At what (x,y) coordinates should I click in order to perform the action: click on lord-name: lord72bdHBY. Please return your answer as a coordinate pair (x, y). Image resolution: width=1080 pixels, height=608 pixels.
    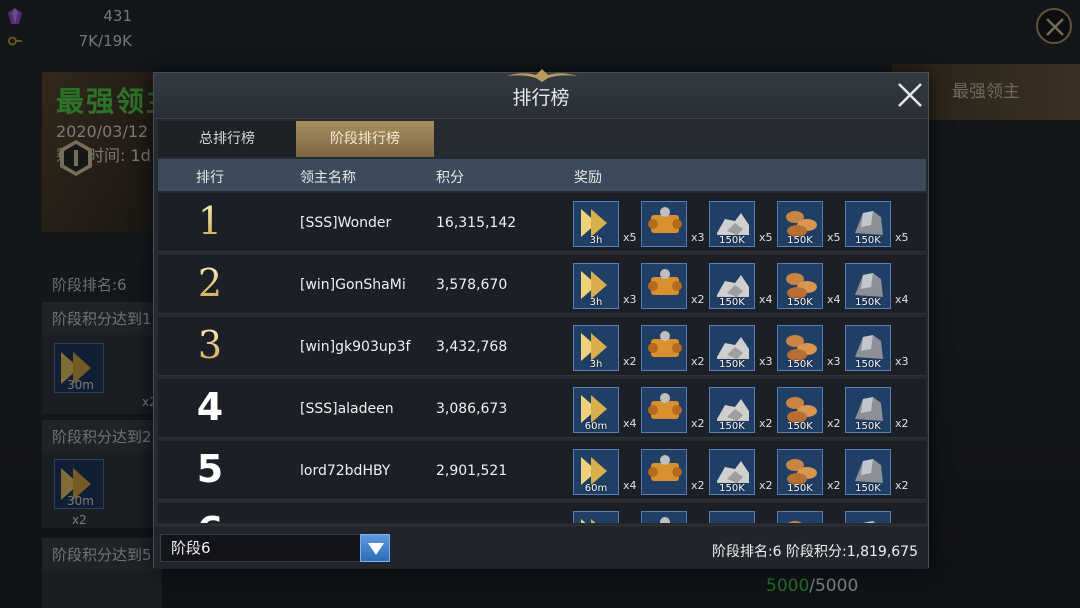
    Looking at the image, I should click on (345, 471).